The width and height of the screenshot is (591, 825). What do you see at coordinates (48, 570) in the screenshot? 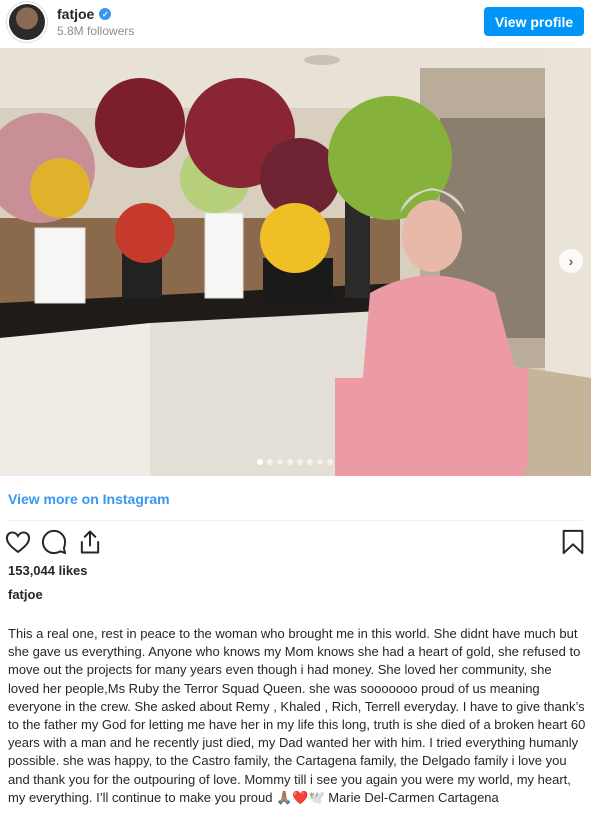
I see `like-count: 153,044 likes` at bounding box center [48, 570].